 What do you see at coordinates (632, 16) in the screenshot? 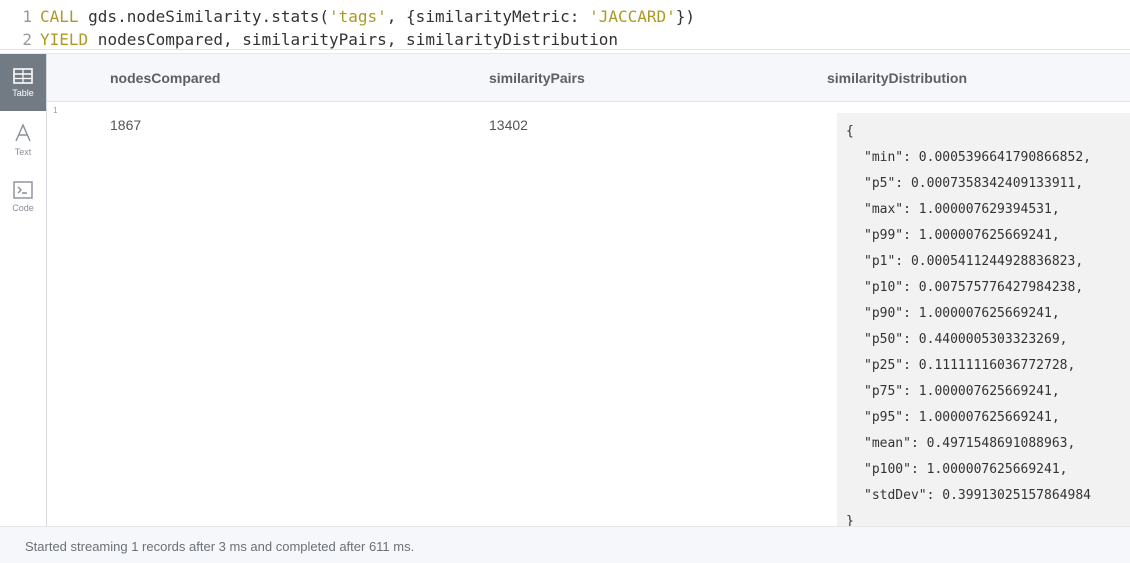
I see `string-jaccard: 'JACCARD'` at bounding box center [632, 16].